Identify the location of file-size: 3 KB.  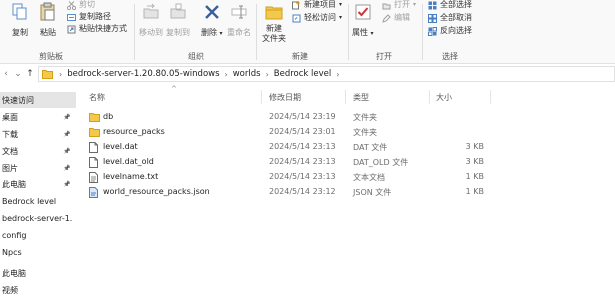
(474, 146).